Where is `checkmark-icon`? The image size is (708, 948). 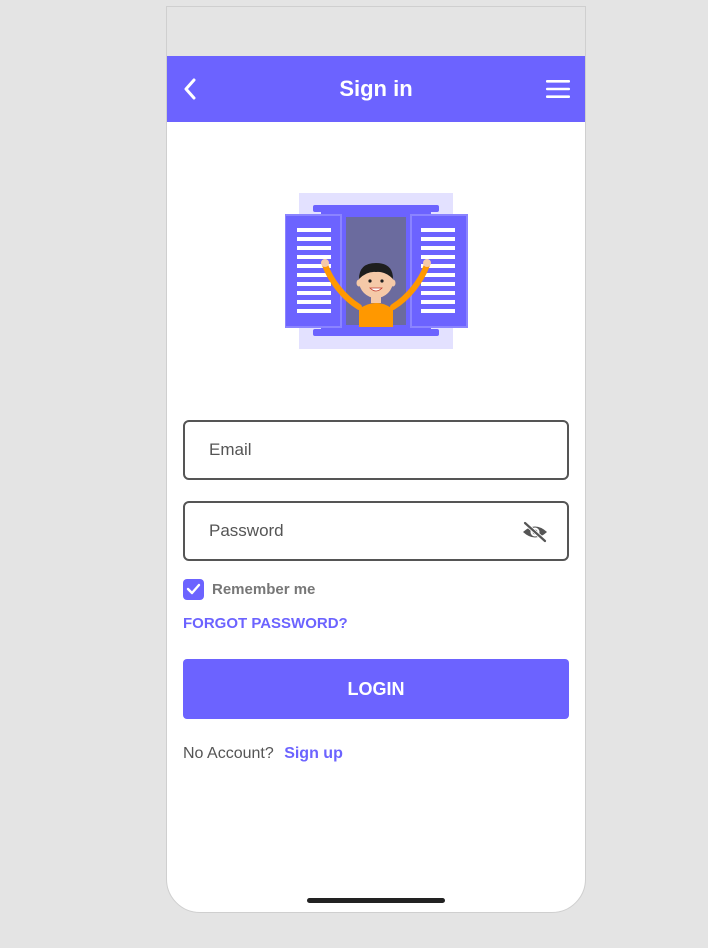 checkmark-icon is located at coordinates (193, 589).